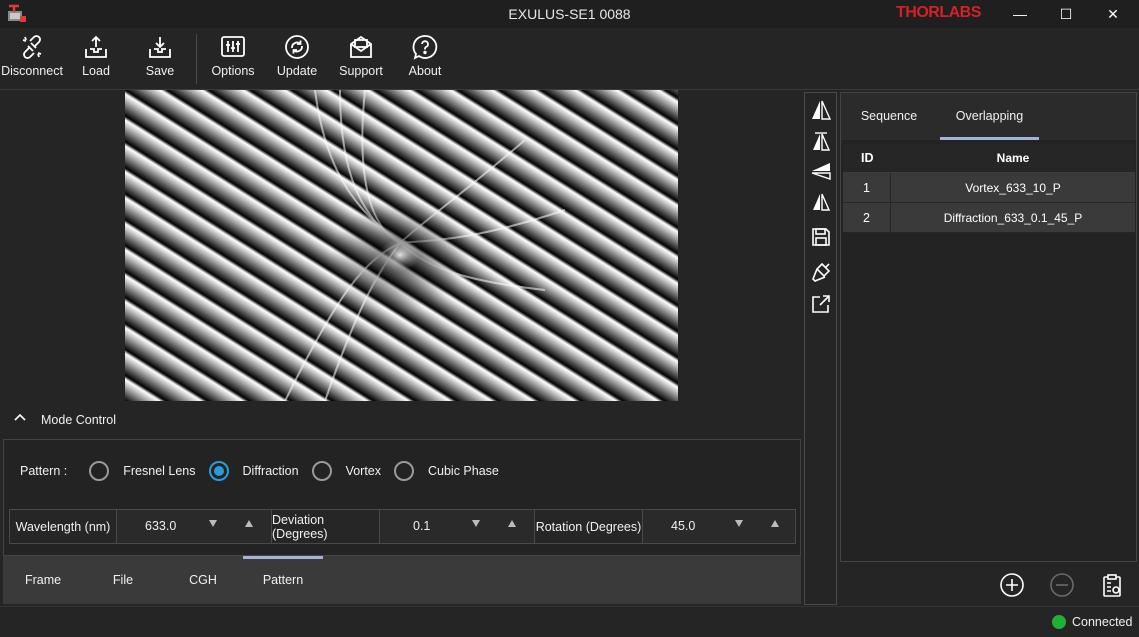 This screenshot has width=1139, height=637. Describe the element at coordinates (989, 158) in the screenshot. I see `table-header: ID Name` at that location.